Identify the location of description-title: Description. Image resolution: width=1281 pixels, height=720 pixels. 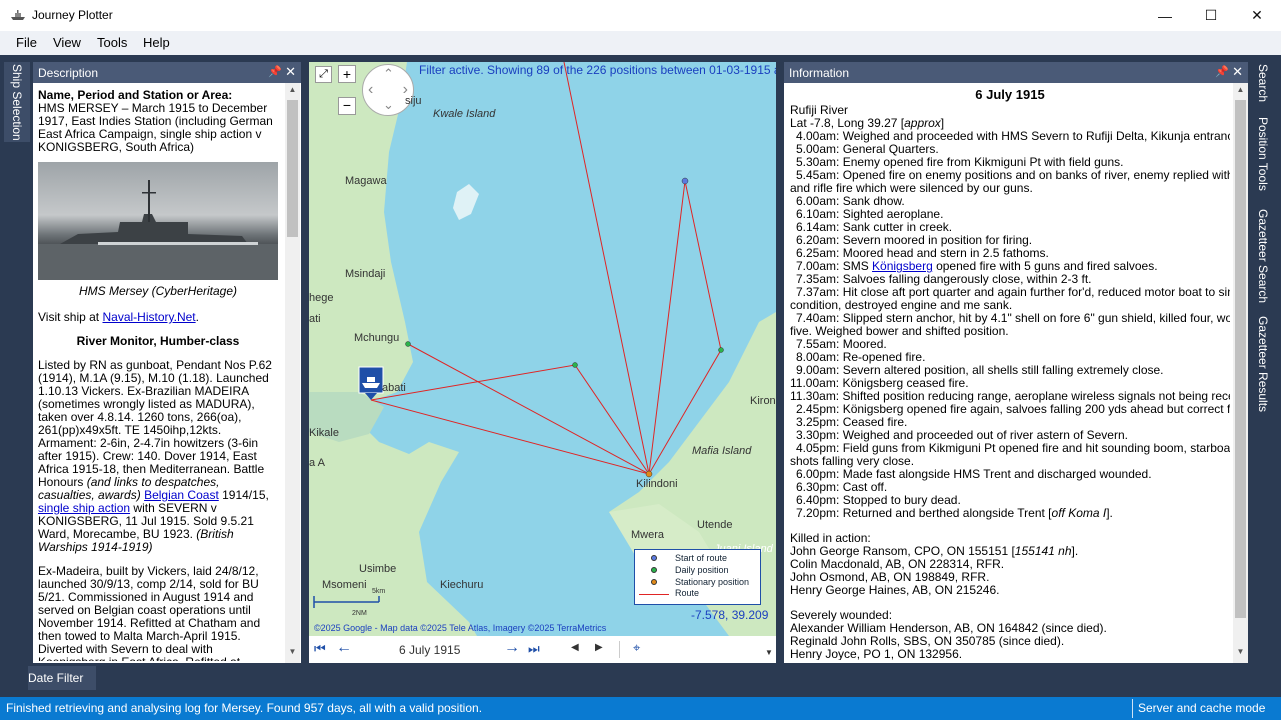
(68, 73).